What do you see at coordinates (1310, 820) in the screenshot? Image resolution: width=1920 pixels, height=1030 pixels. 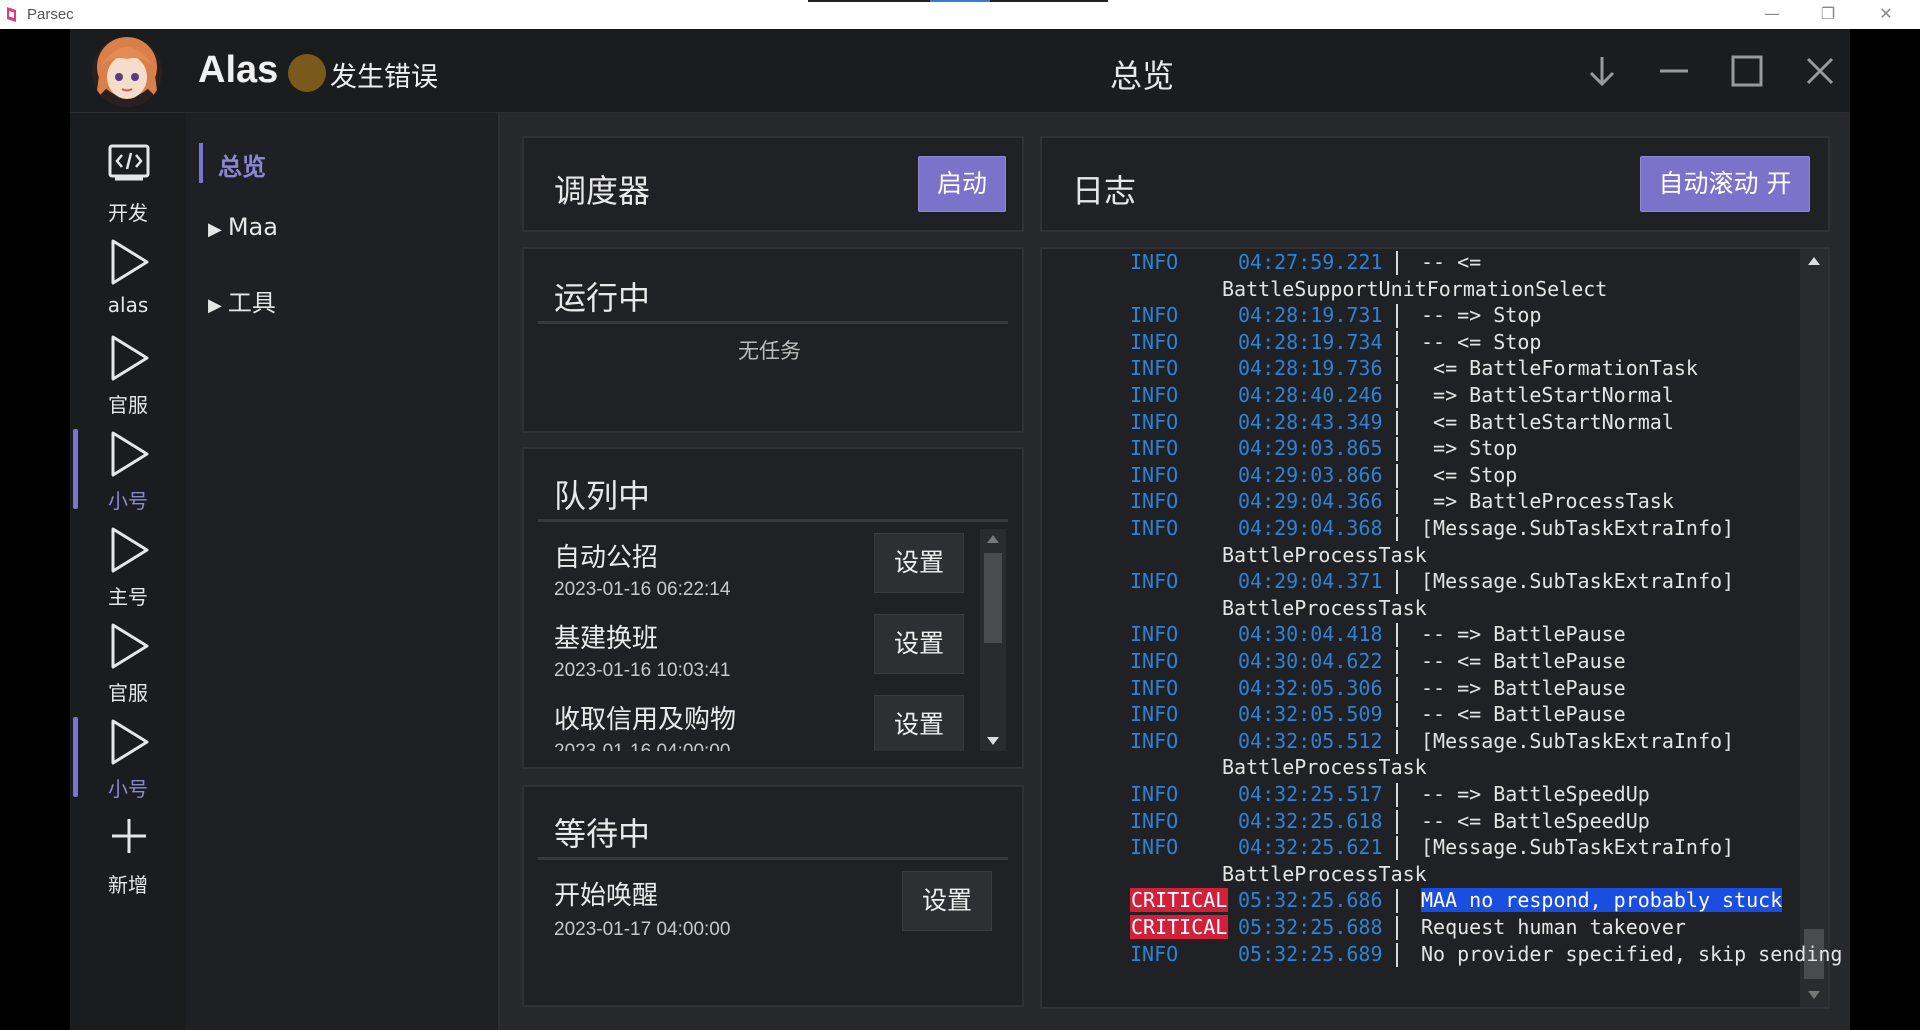 I see `log-time: 04:32:25.618` at bounding box center [1310, 820].